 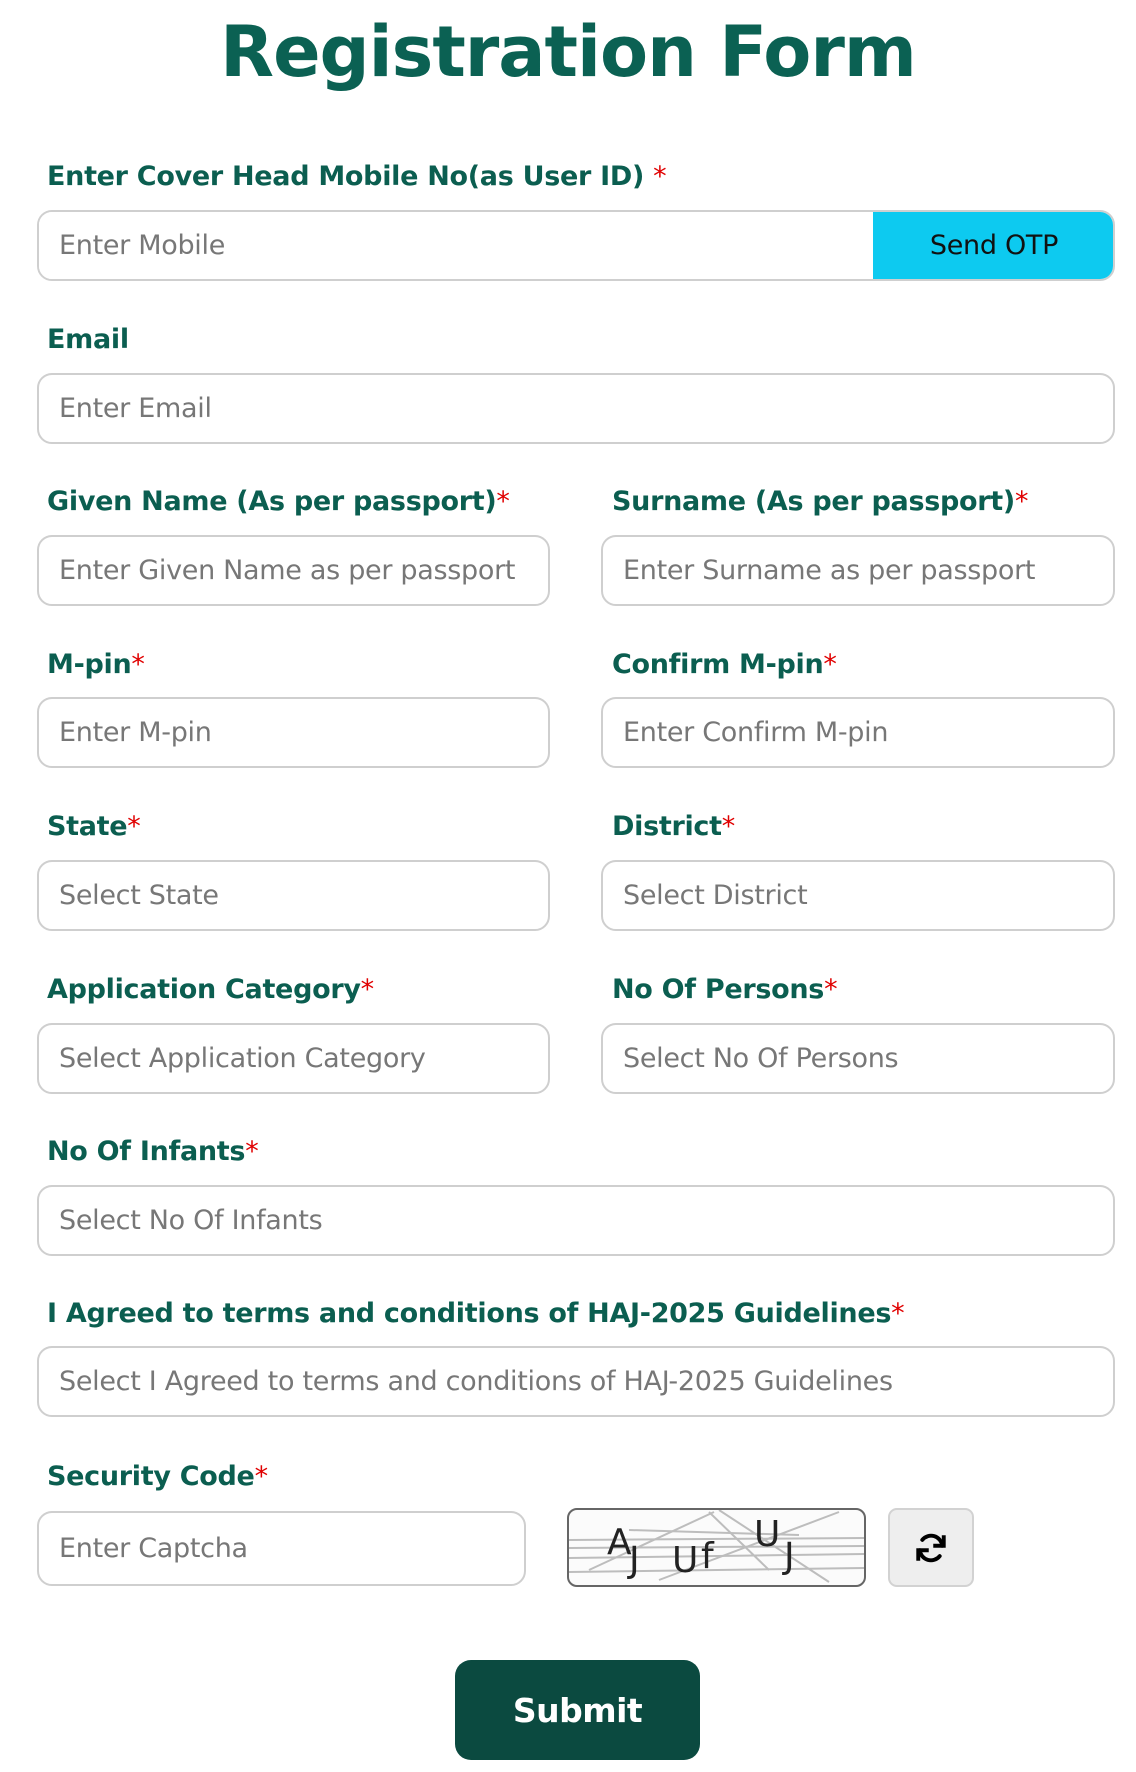 I want to click on refresh-captcha-button, so click(x=931, y=1547).